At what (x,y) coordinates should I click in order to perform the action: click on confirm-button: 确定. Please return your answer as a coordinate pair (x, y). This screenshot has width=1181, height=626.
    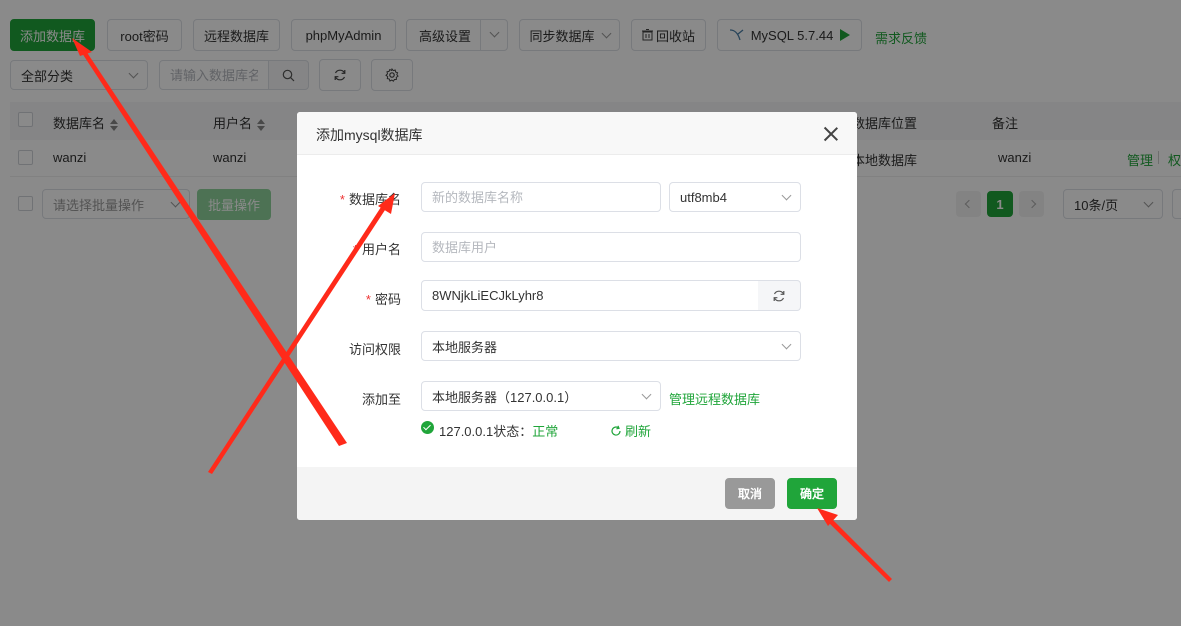
    Looking at the image, I should click on (812, 493).